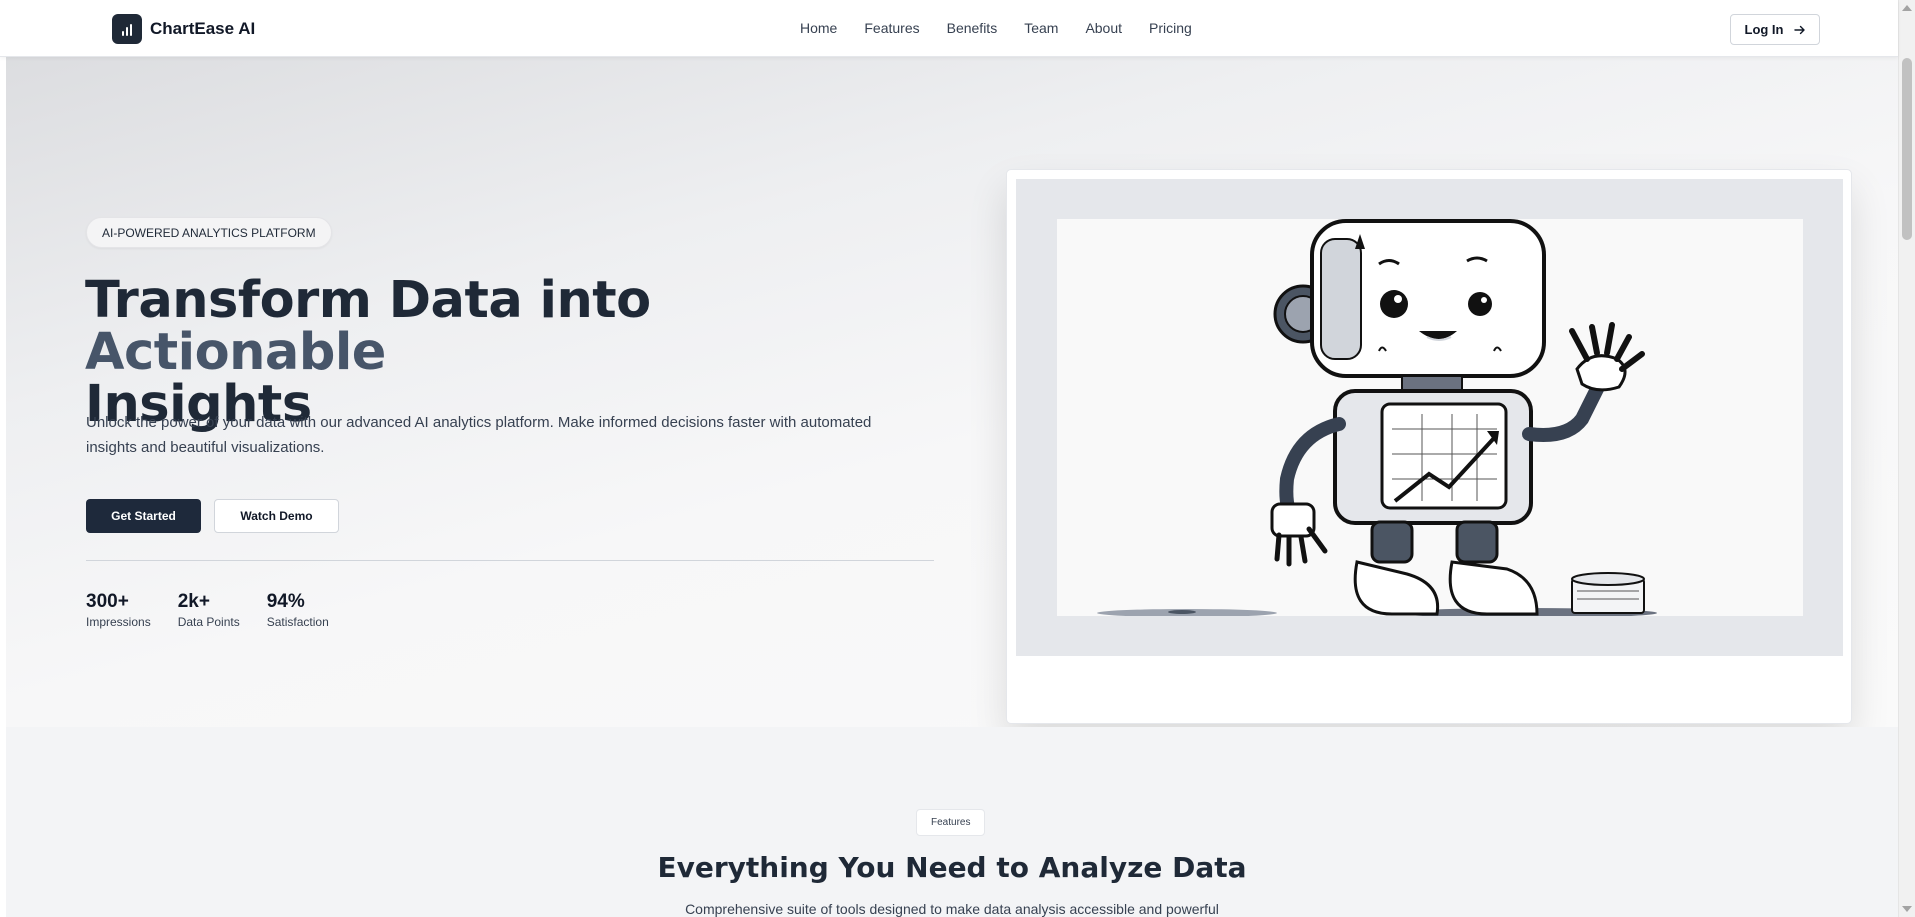 This screenshot has height=917, width=1915. What do you see at coordinates (1906, 458) in the screenshot?
I see `vertical-scrollbar` at bounding box center [1906, 458].